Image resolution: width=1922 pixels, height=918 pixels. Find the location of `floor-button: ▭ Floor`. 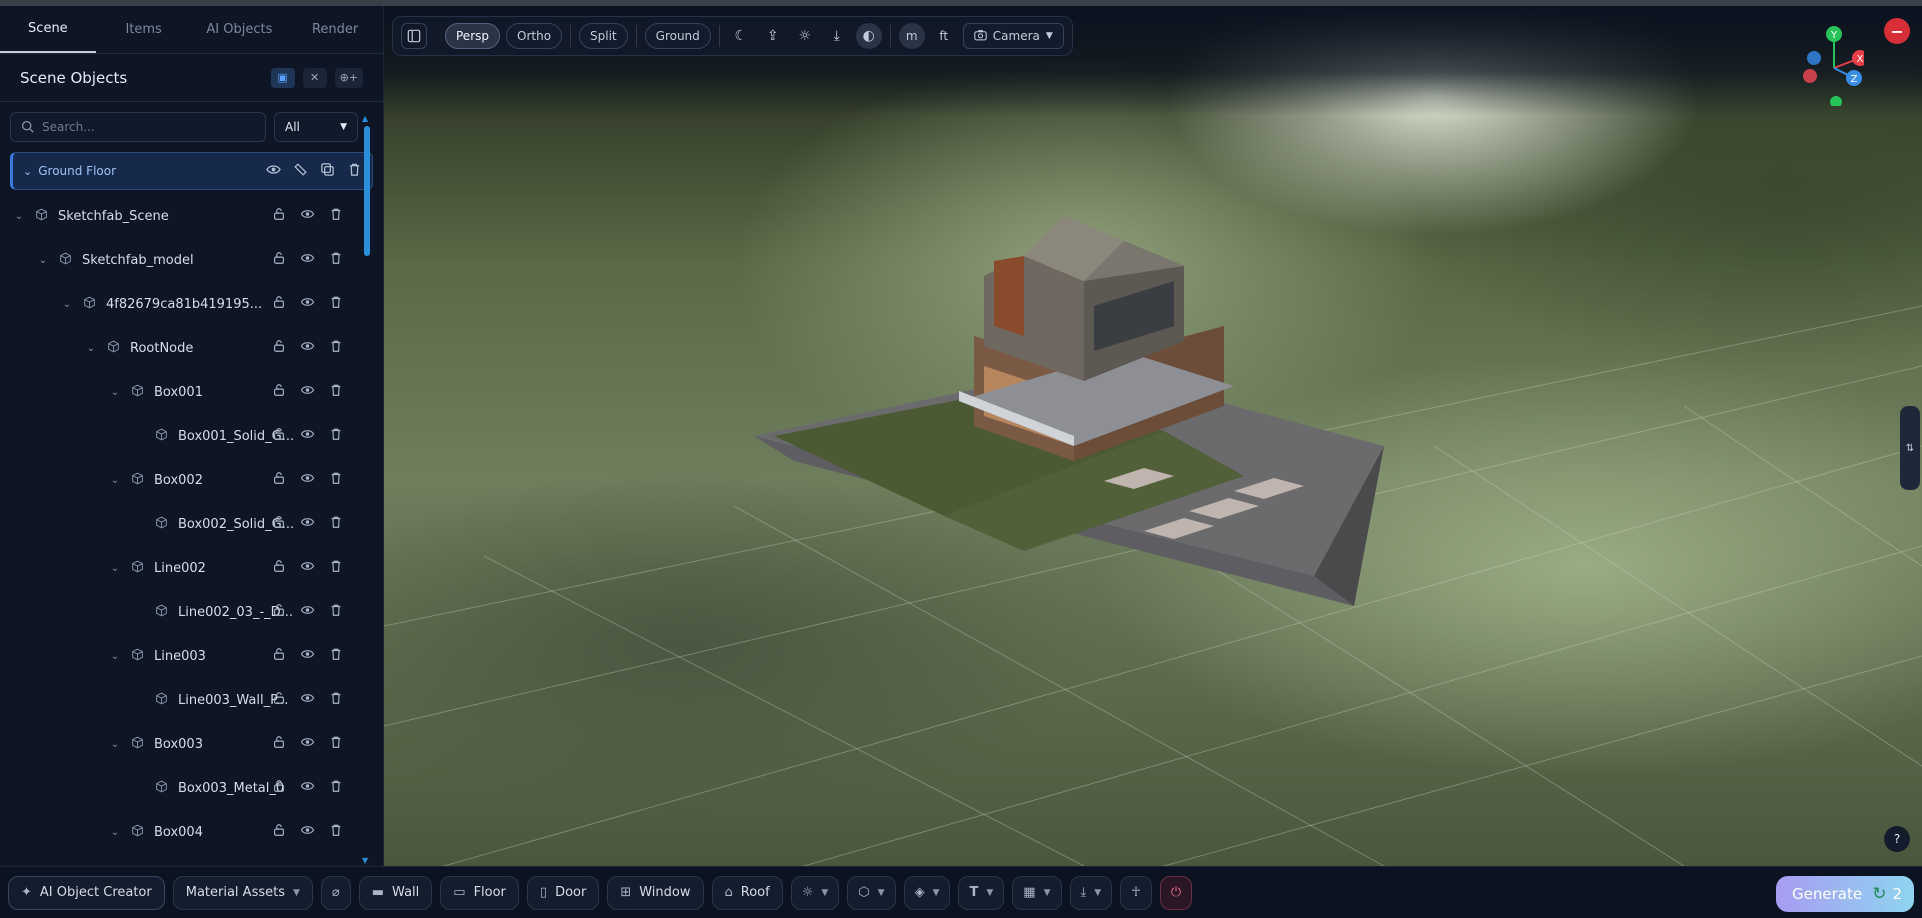

floor-button: ▭ Floor is located at coordinates (479, 892).